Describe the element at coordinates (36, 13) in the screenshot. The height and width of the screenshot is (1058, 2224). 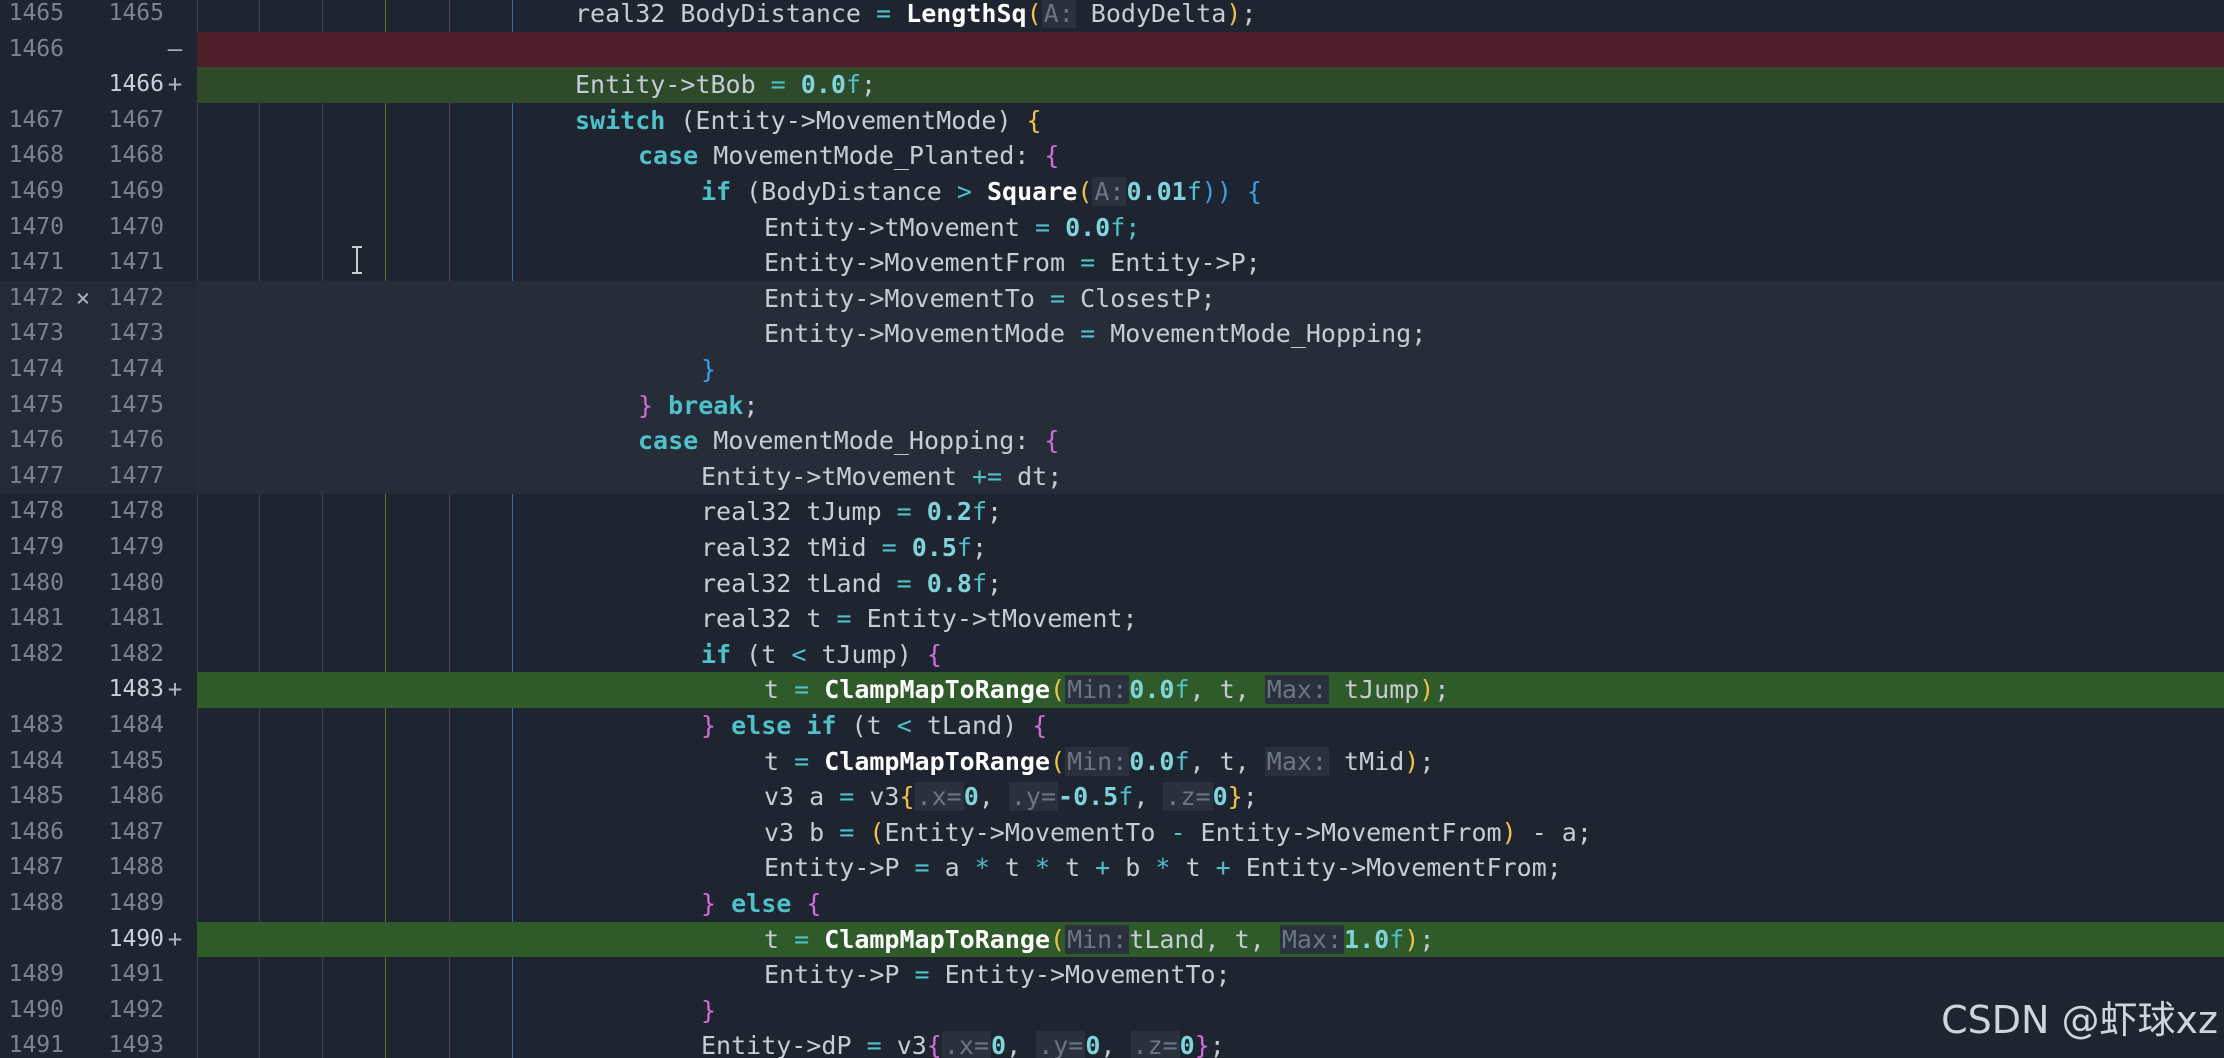
I see `old-line-number: 1465` at that location.